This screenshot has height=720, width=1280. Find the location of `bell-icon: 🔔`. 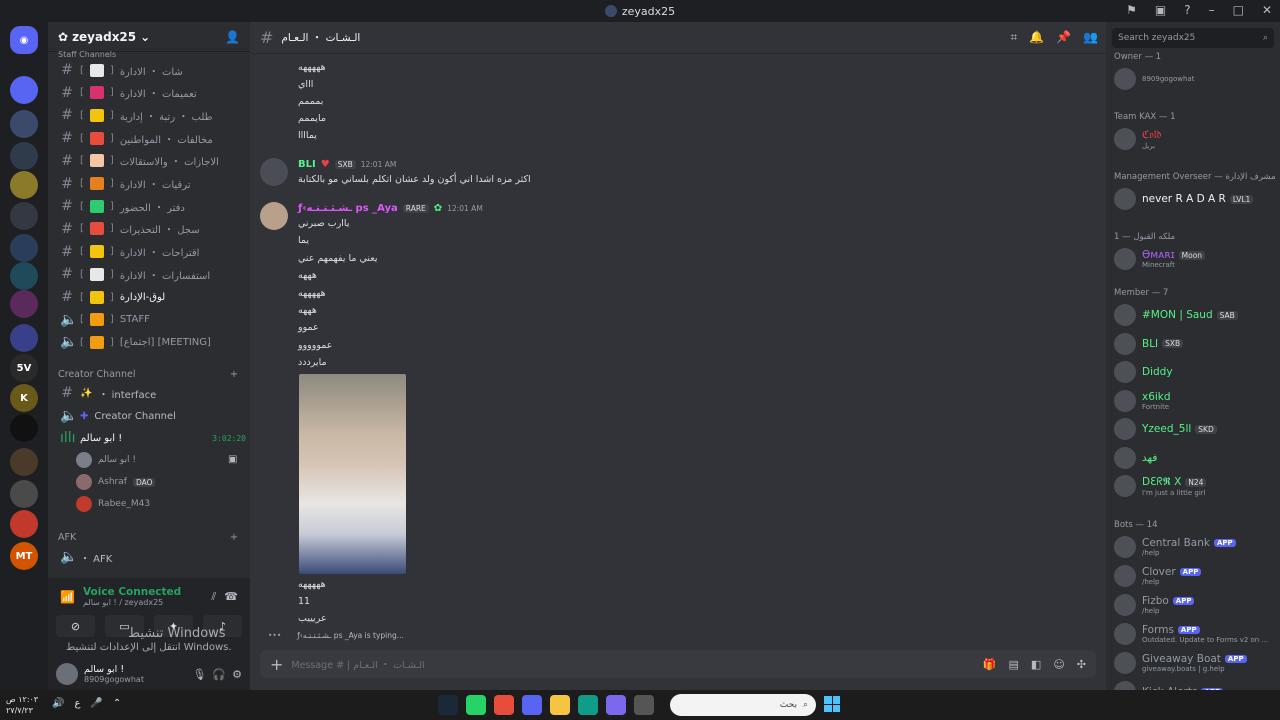

bell-icon: 🔔 is located at coordinates (1036, 37).